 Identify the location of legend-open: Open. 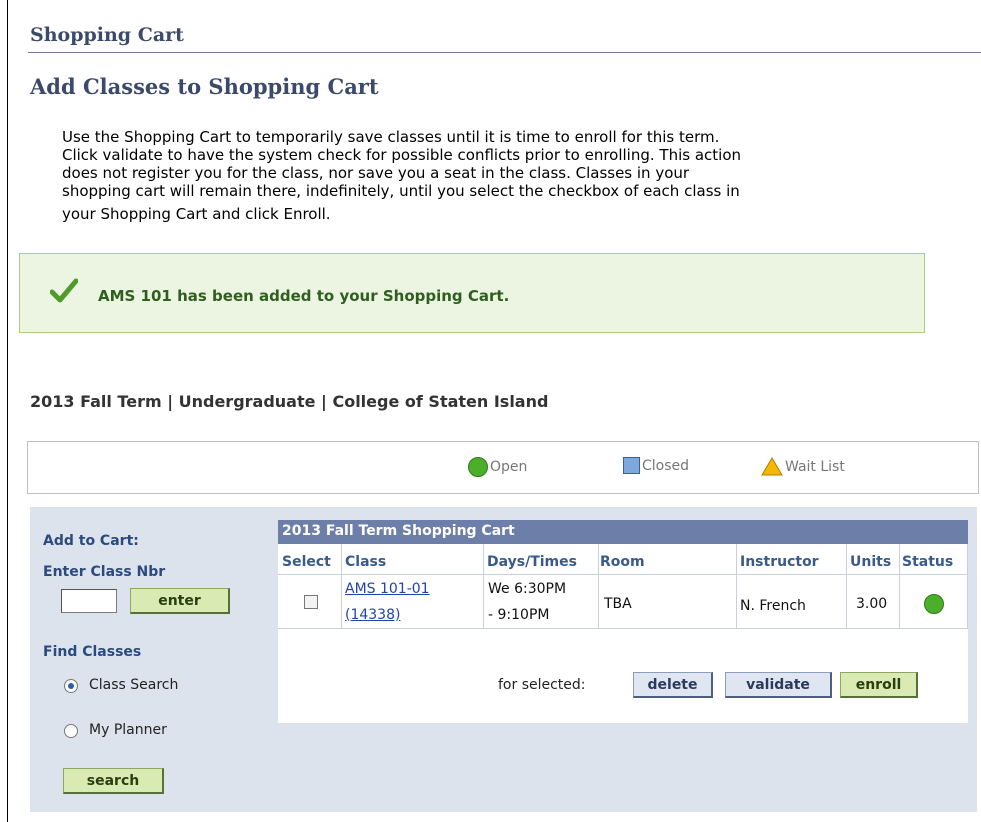
(497, 467).